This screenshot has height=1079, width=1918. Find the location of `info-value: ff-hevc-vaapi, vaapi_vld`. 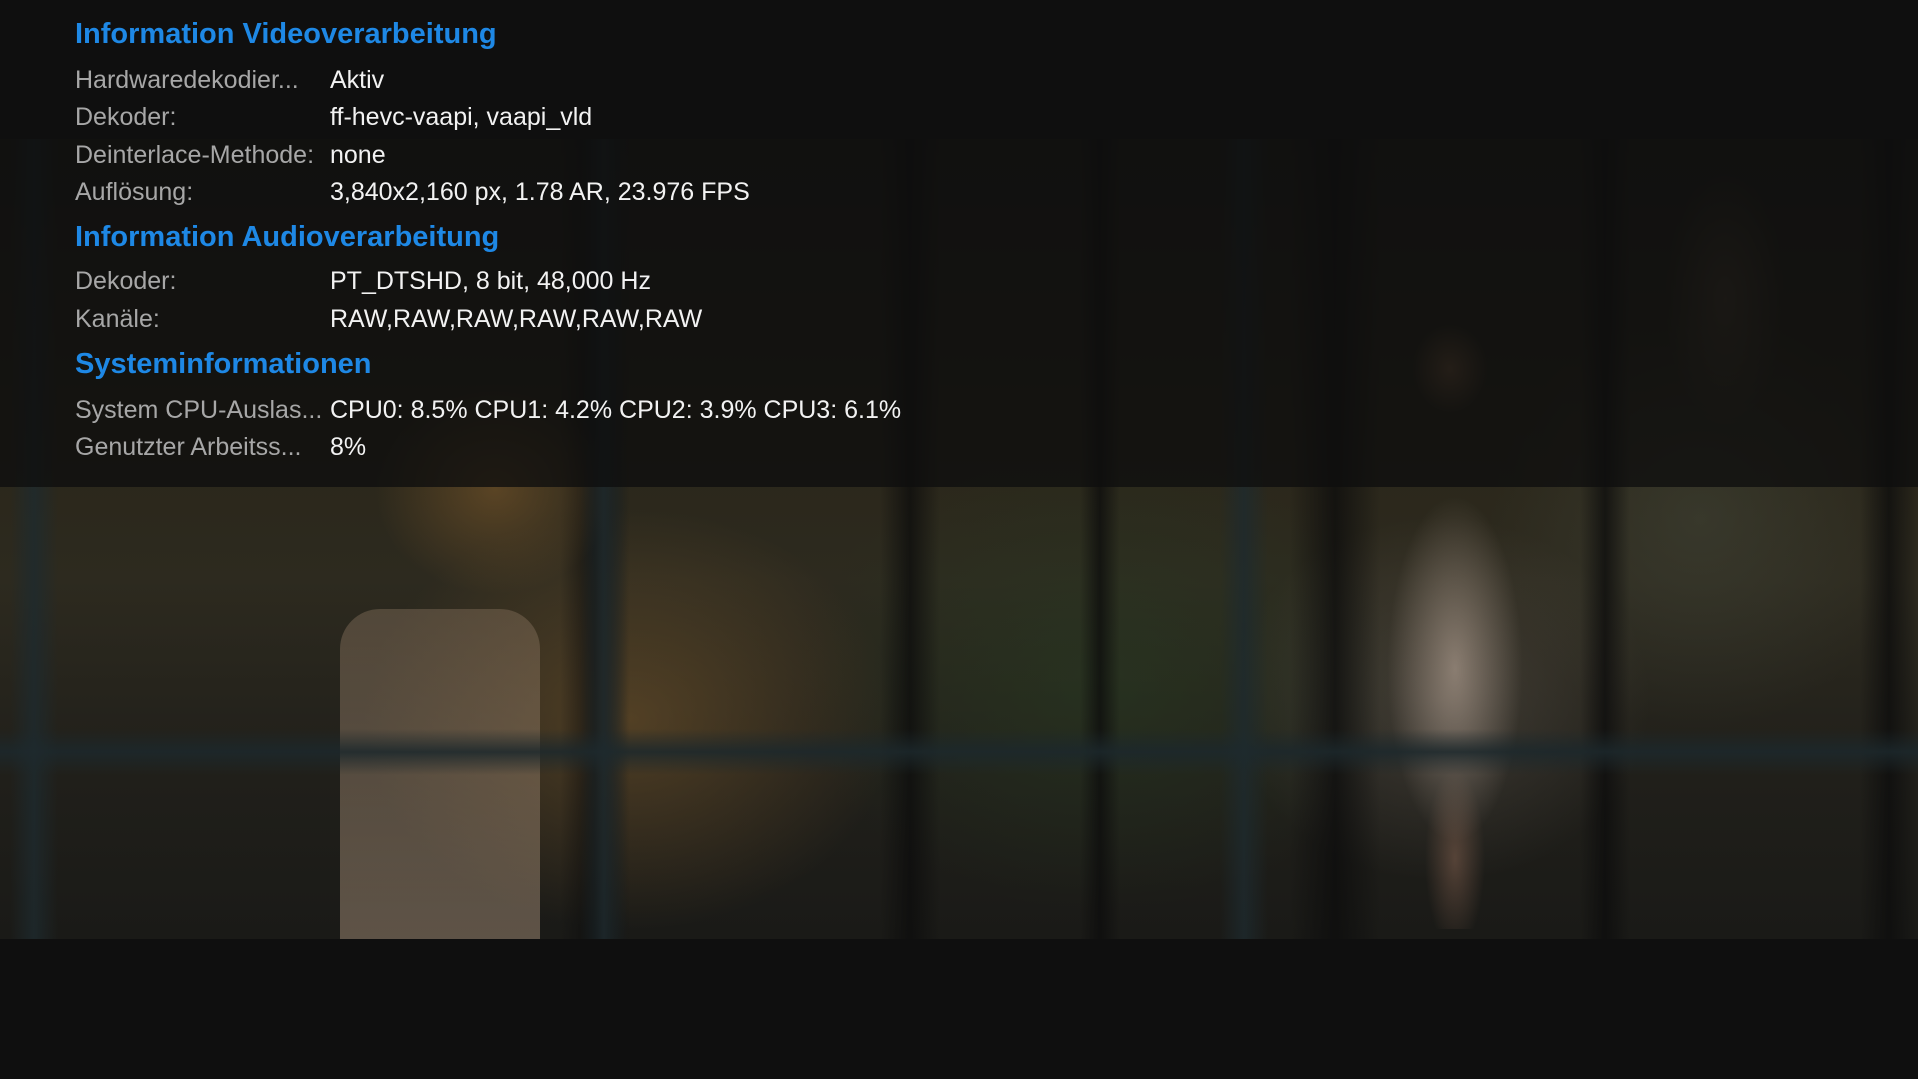

info-value: ff-hevc-vaapi, vaapi_vld is located at coordinates (461, 117).